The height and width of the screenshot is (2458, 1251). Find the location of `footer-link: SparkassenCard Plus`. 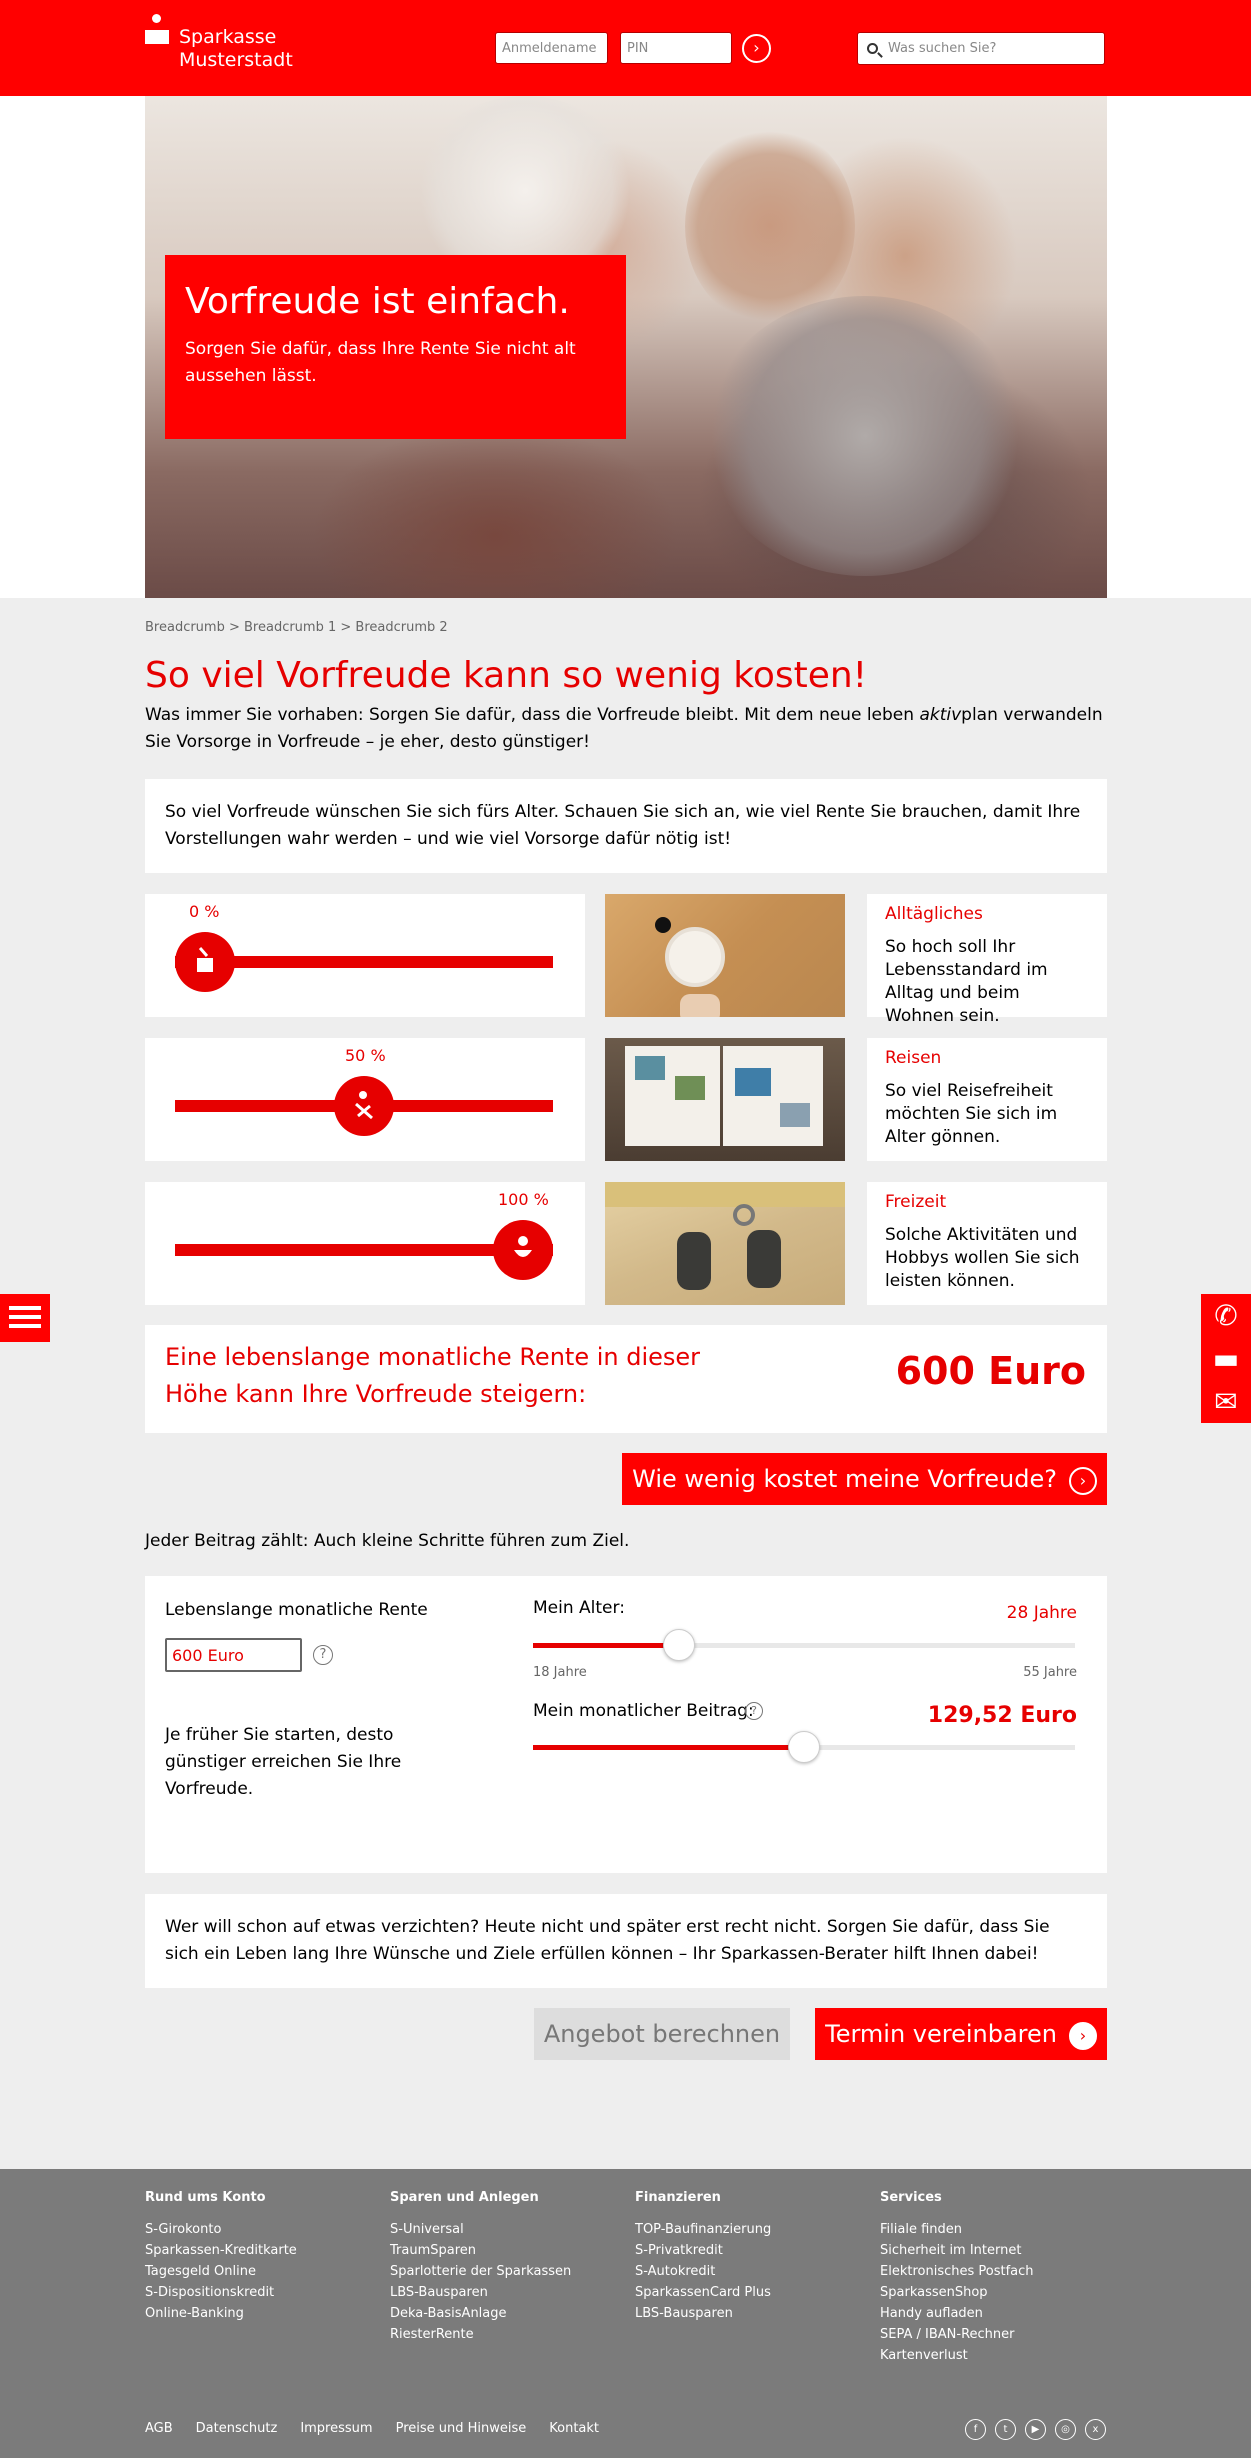

footer-link: SparkassenCard Plus is located at coordinates (757, 2292).